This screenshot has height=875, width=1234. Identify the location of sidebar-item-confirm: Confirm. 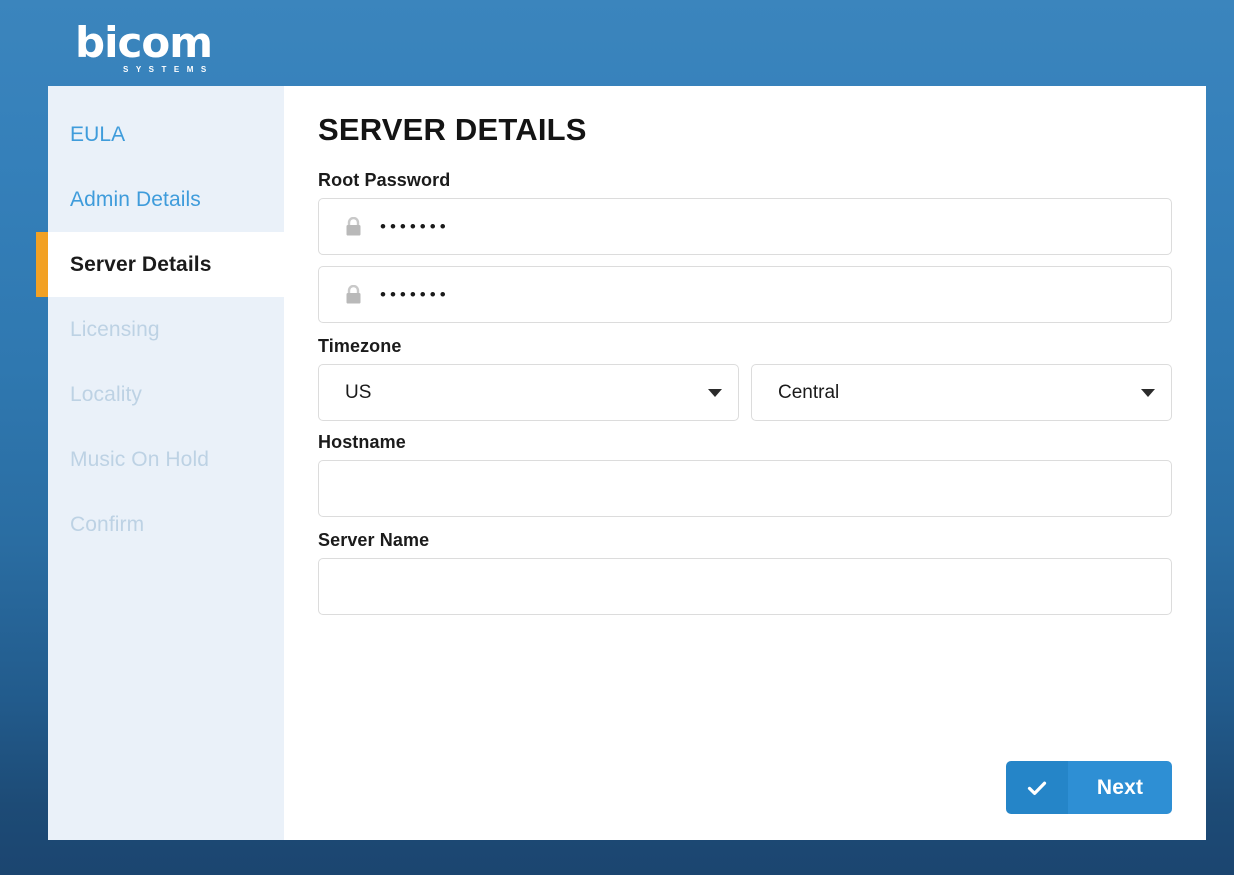
(166, 524).